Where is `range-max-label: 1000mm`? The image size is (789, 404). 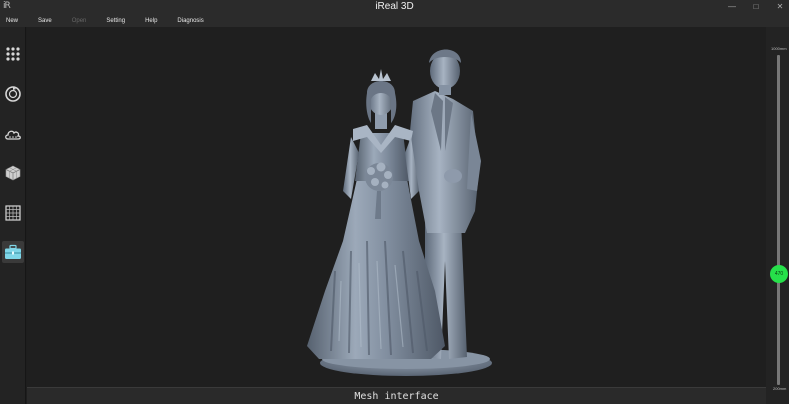
range-max-label: 1000mm is located at coordinates (779, 48).